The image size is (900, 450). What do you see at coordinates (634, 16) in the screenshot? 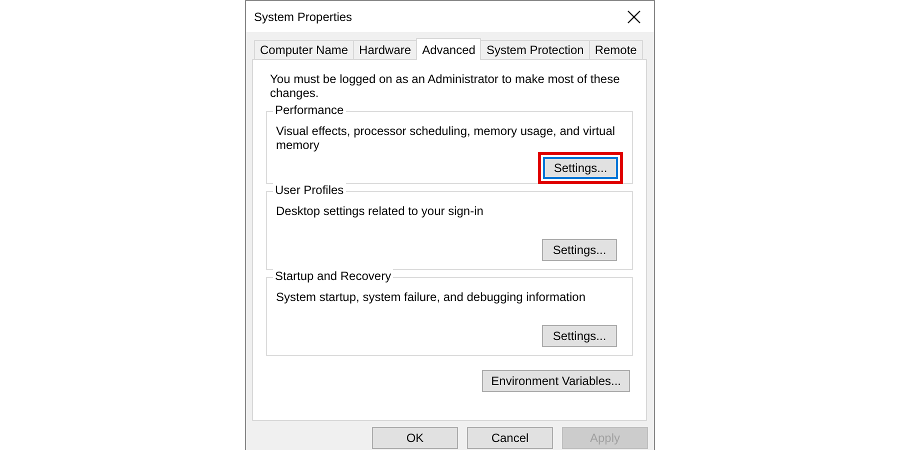
I see `close-icon` at bounding box center [634, 16].